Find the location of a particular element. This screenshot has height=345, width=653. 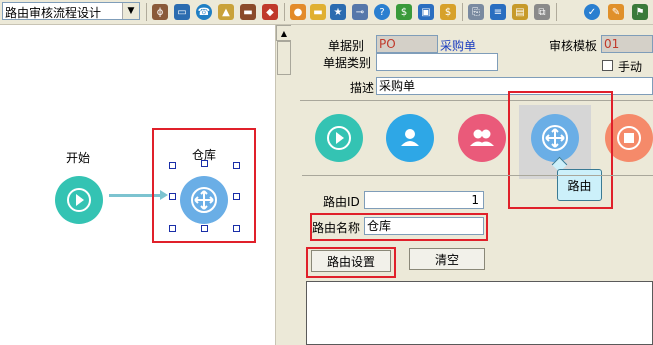

monitor-icon: ▭ is located at coordinates (182, 12).